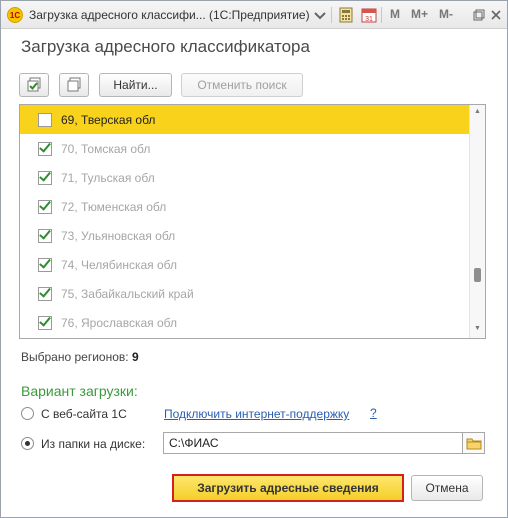 This screenshot has height=518, width=508. Describe the element at coordinates (135, 357) in the screenshot. I see `selected-count-value: 9` at that location.